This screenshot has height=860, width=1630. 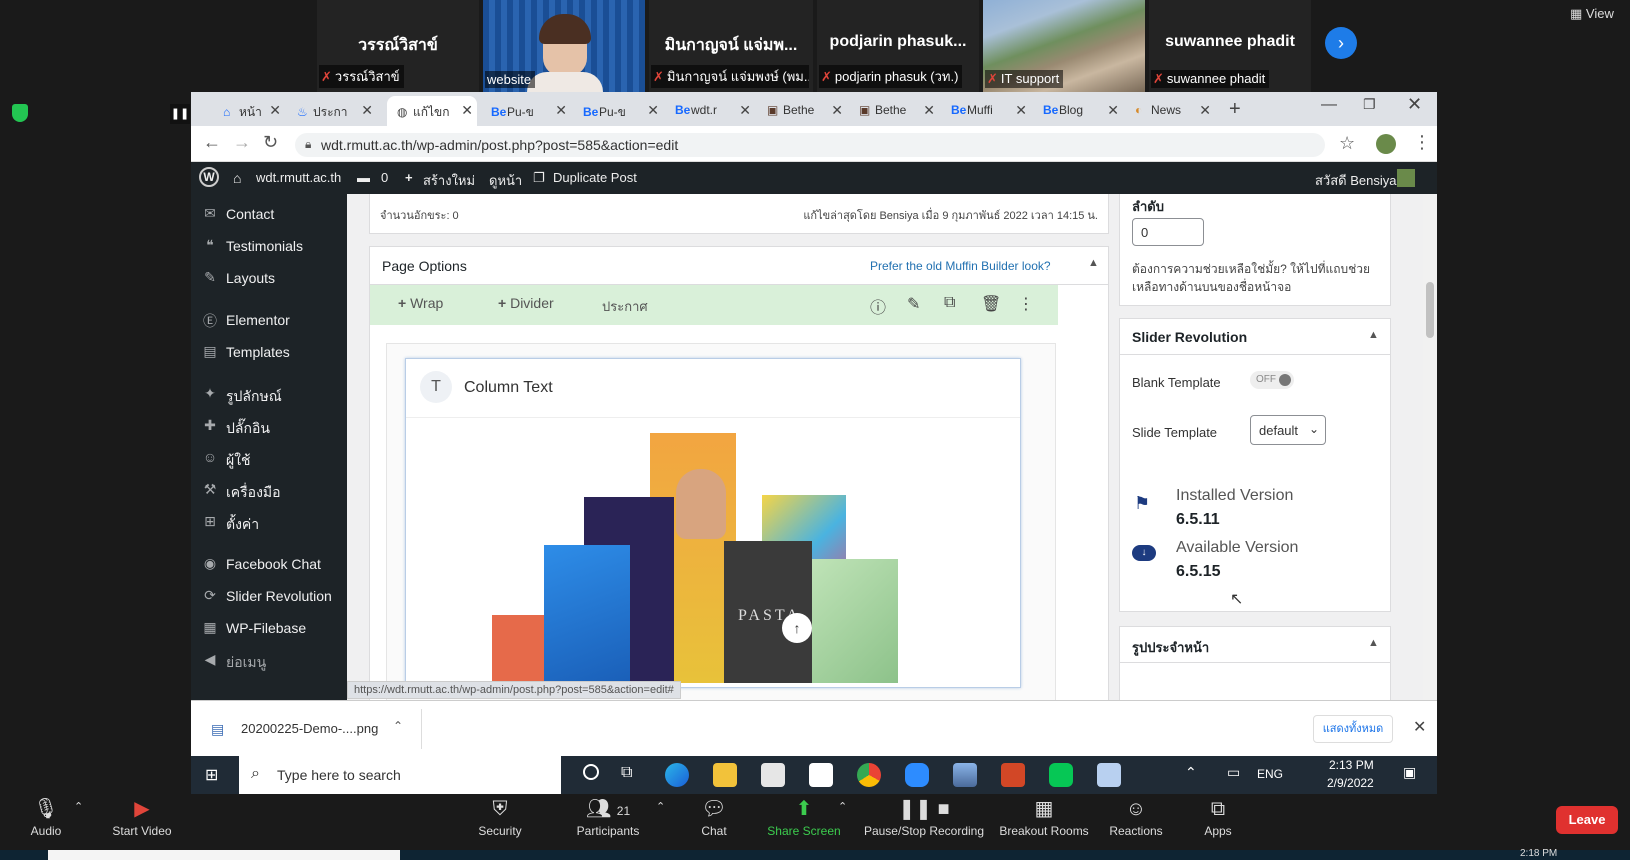 What do you see at coordinates (269, 320) in the screenshot?
I see `sidebar-item-elementor: Ⓔ Elementor` at bounding box center [269, 320].